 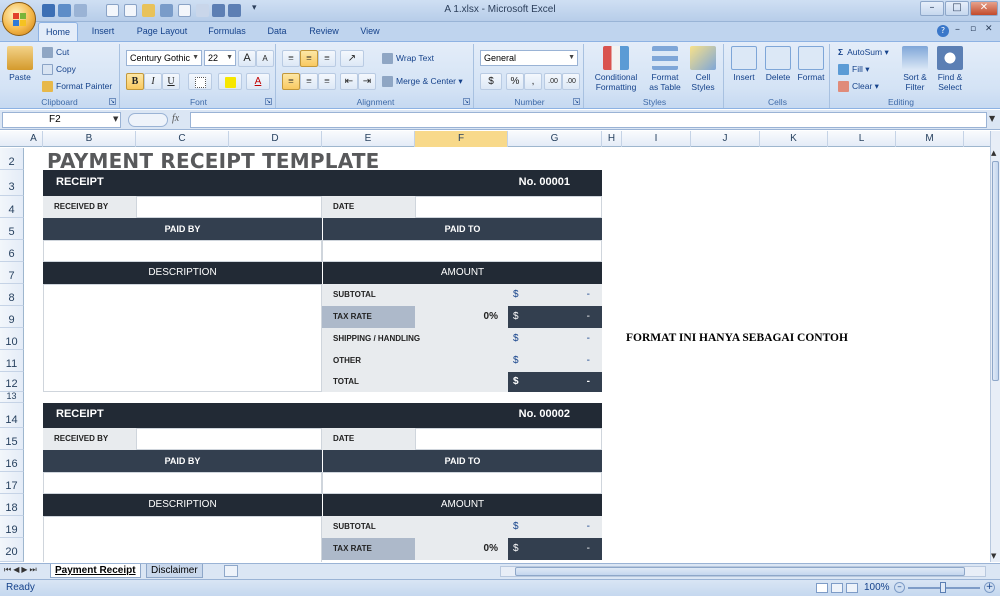 I want to click on help-icon: ?, so click(x=943, y=31).